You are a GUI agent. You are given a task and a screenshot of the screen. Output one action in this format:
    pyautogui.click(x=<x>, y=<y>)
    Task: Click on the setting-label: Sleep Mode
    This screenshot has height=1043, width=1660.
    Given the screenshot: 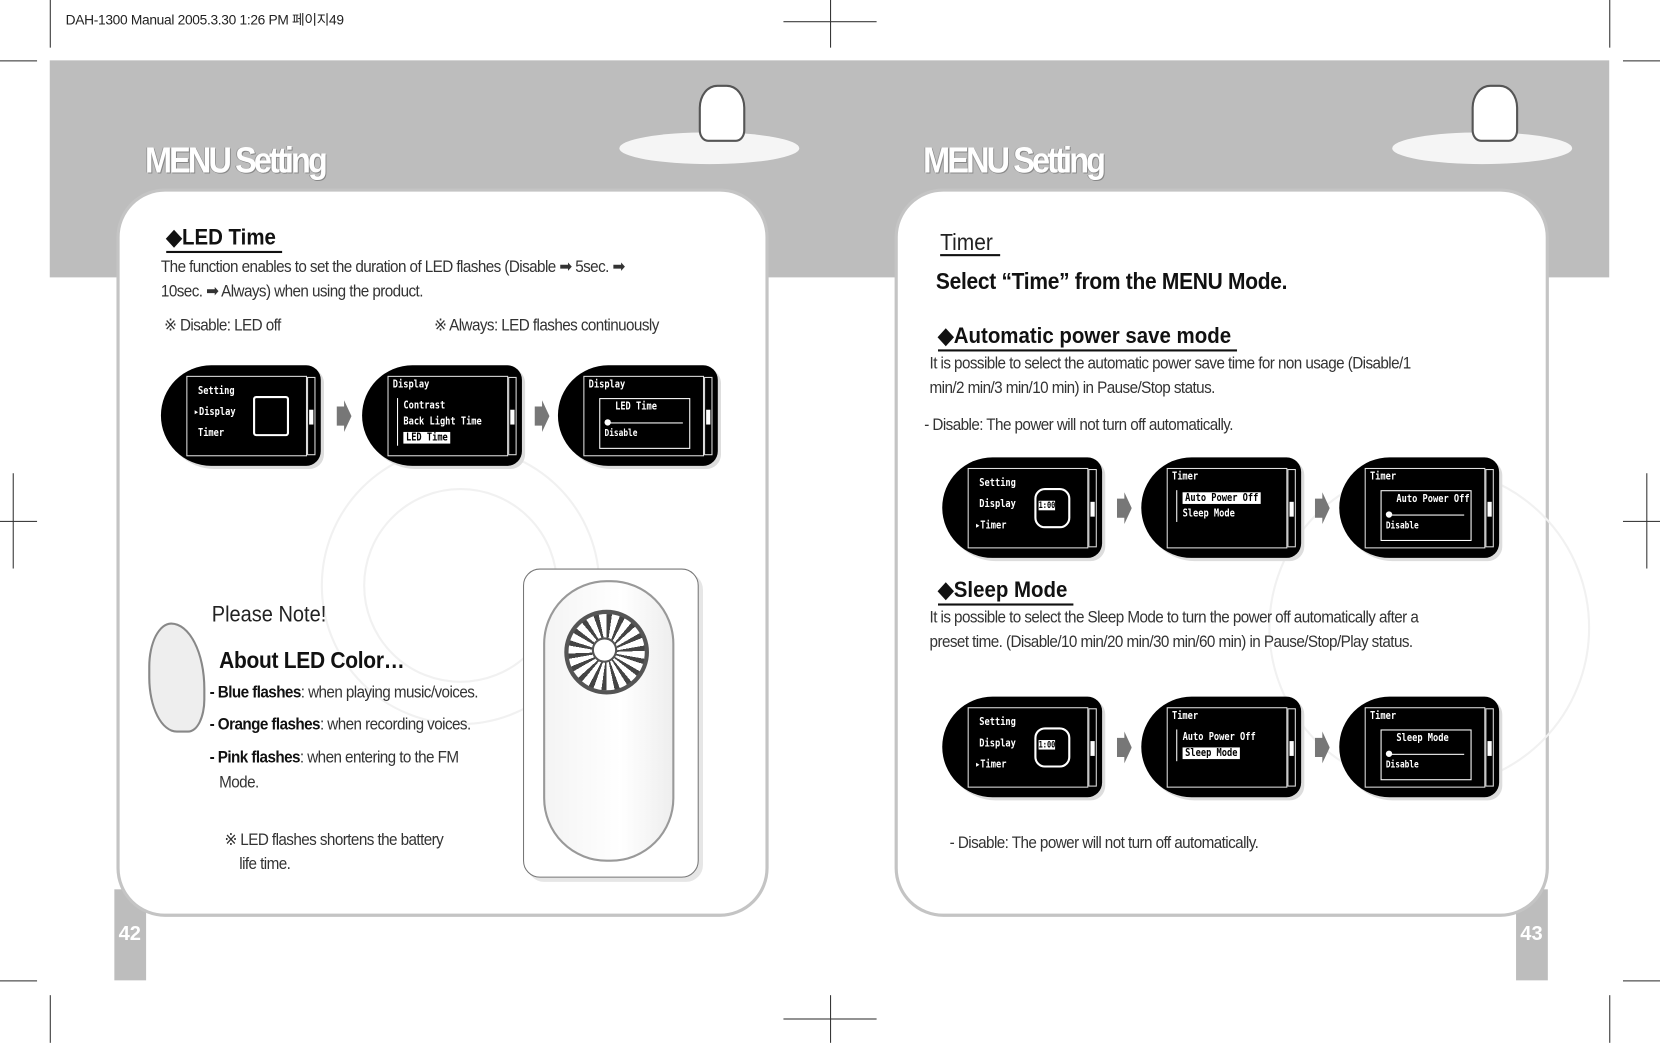 What is the action you would take?
    pyautogui.click(x=1422, y=738)
    